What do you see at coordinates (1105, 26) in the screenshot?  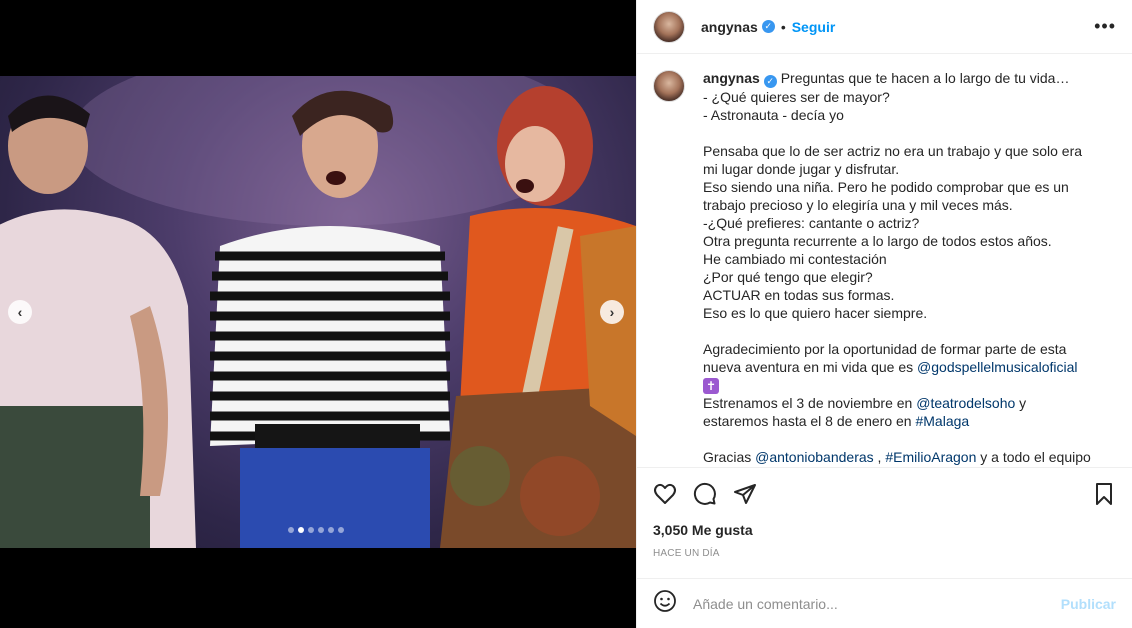 I see `more-options-icon: •••` at bounding box center [1105, 26].